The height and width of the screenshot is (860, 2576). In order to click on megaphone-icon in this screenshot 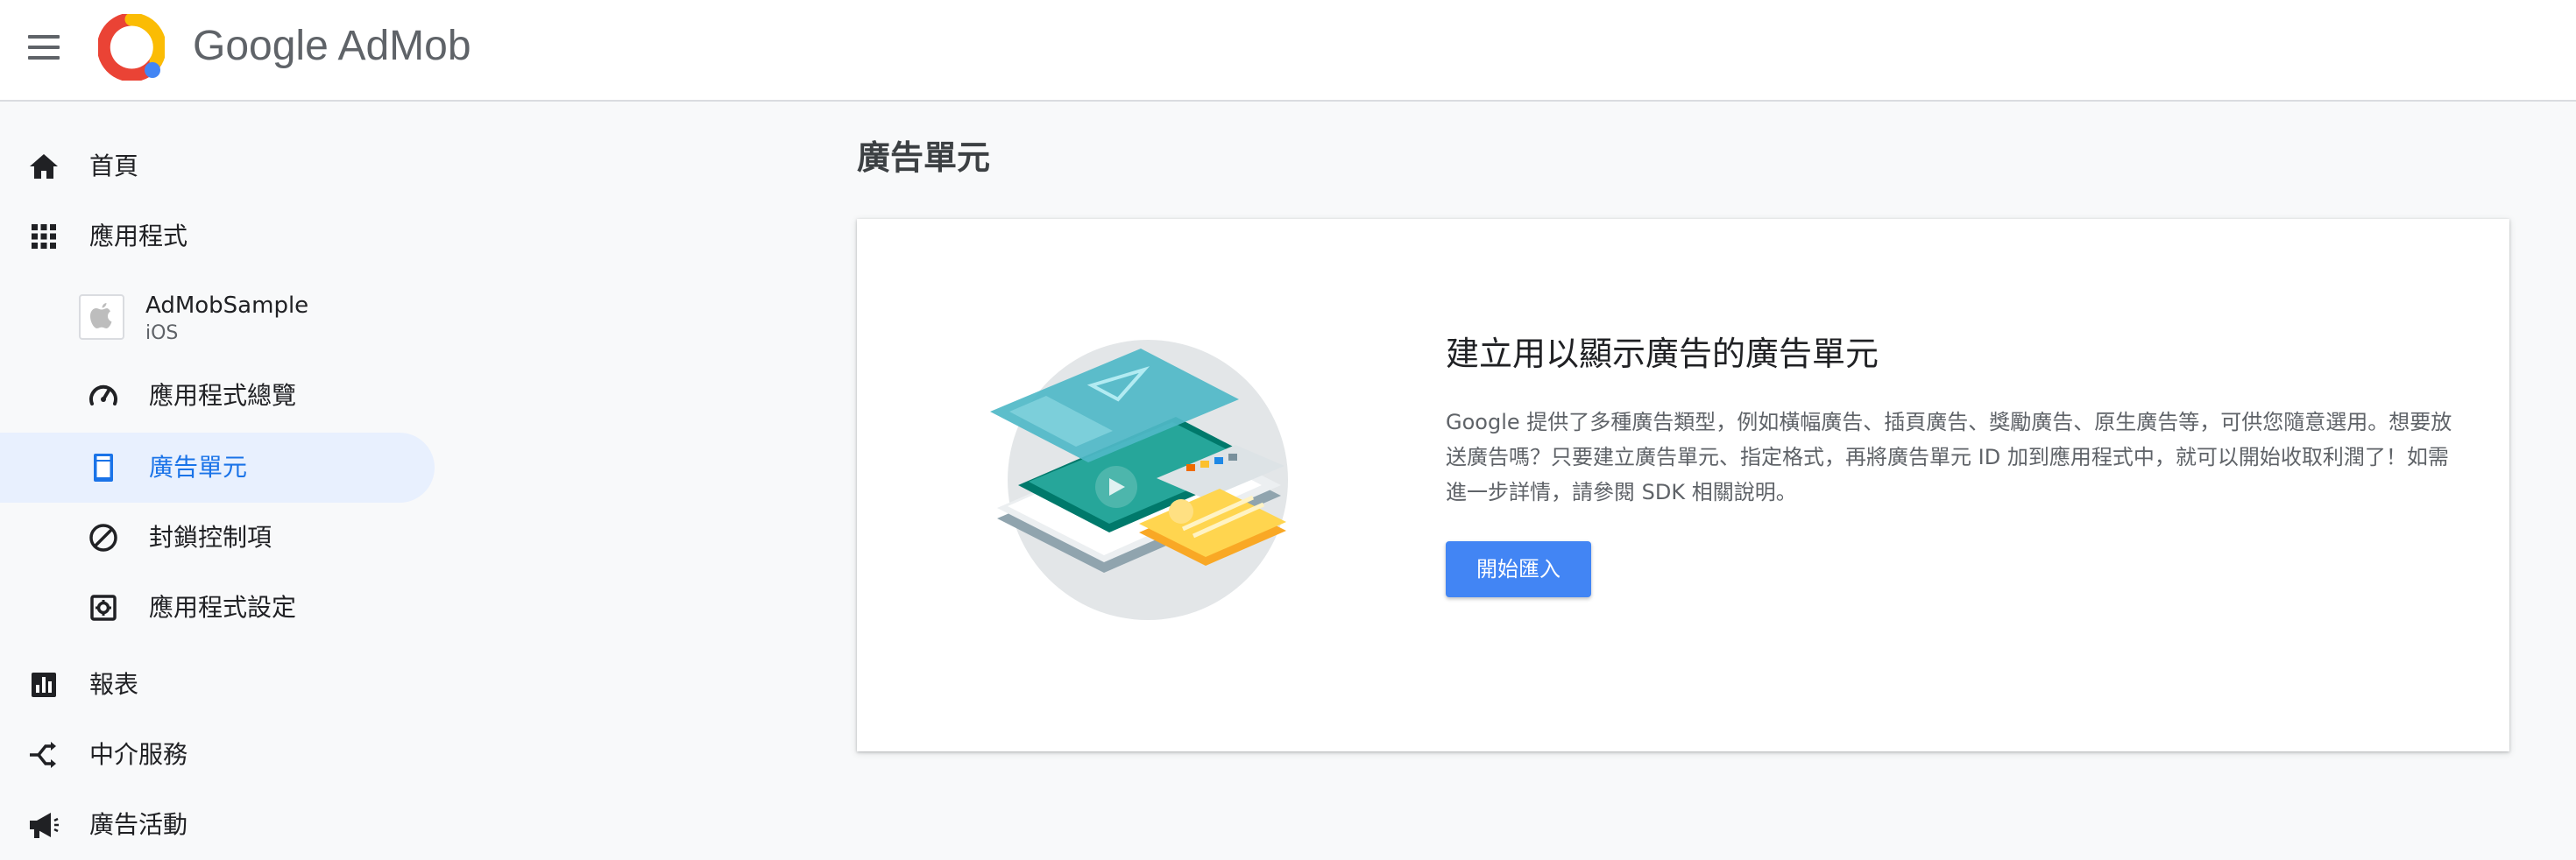, I will do `click(44, 826)`.